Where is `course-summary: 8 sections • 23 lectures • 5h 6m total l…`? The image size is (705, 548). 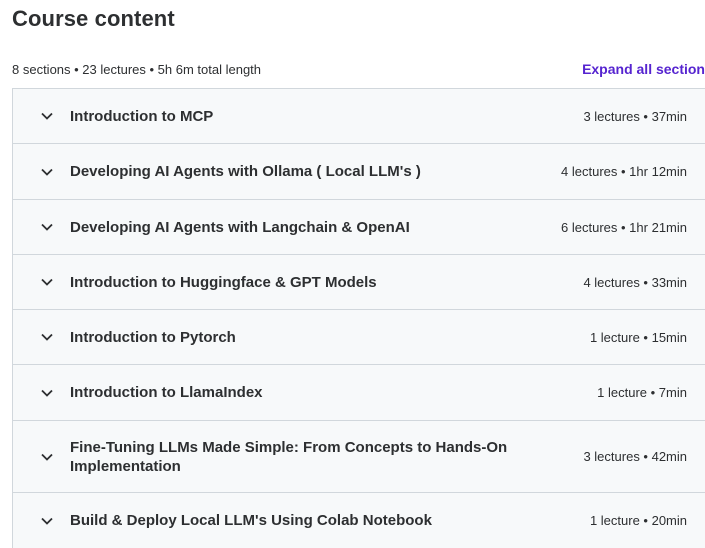
course-summary: 8 sections • 23 lectures • 5h 6m total l… is located at coordinates (137, 69).